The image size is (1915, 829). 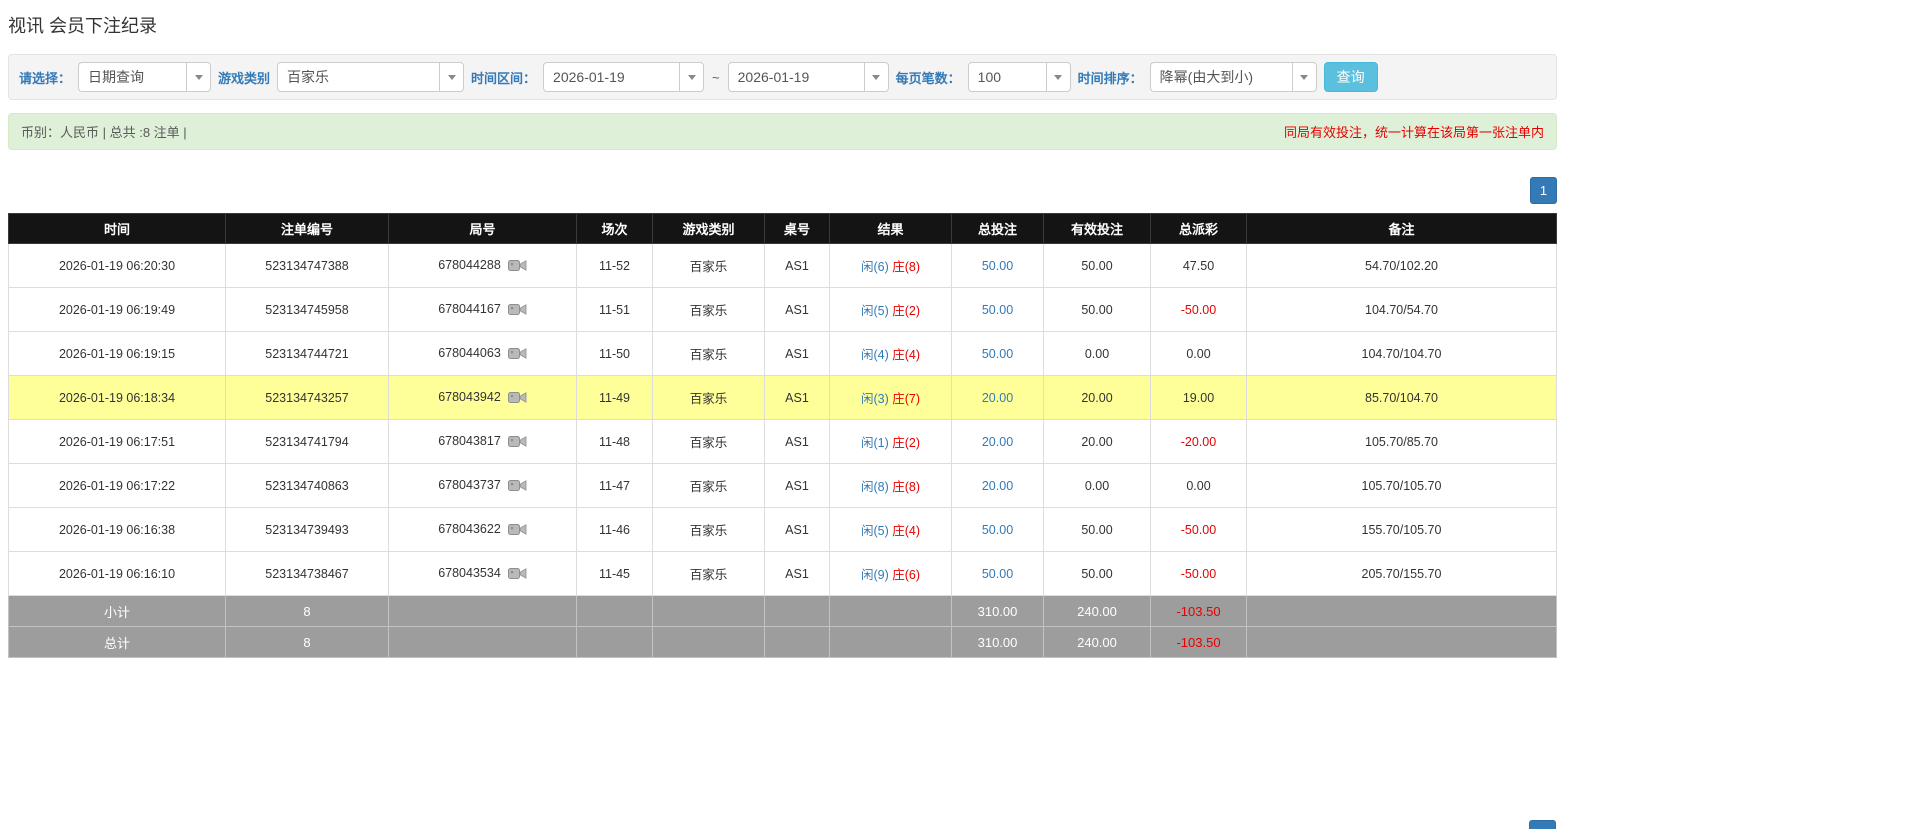 What do you see at coordinates (614, 441) in the screenshot?
I see `cell-session: 11-48` at bounding box center [614, 441].